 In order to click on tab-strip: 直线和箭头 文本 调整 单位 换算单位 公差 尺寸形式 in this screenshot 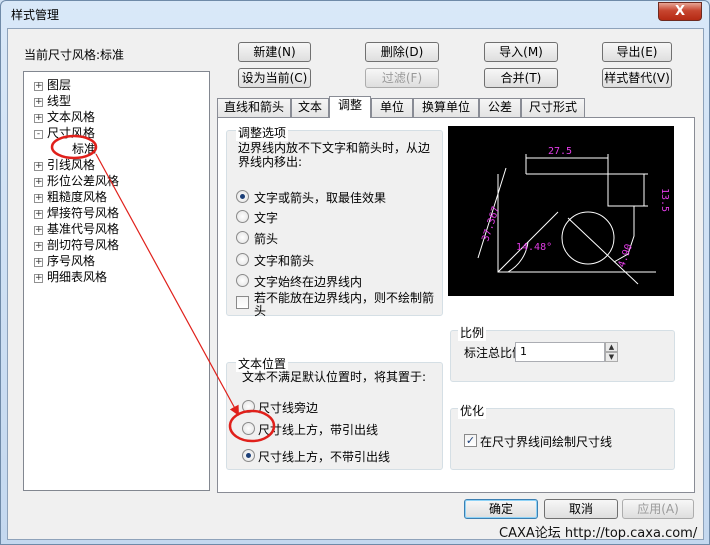, I will do `click(457, 107)`.